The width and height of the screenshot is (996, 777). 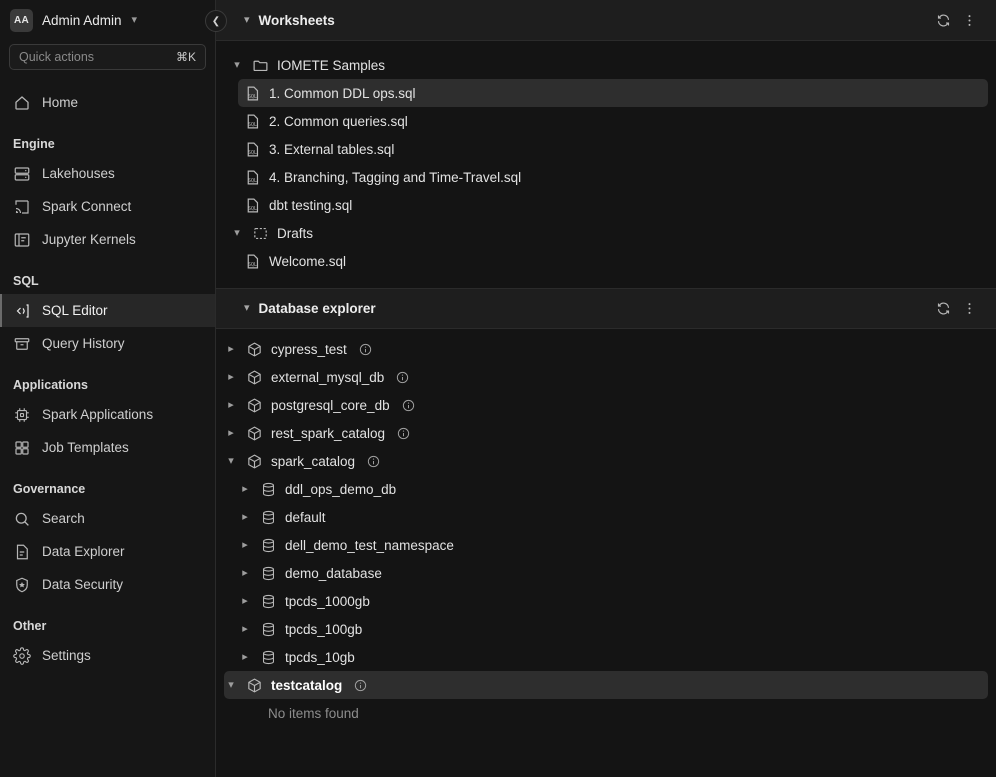 I want to click on sidebar-item-lakehouses: Lakehouses, so click(x=107, y=173).